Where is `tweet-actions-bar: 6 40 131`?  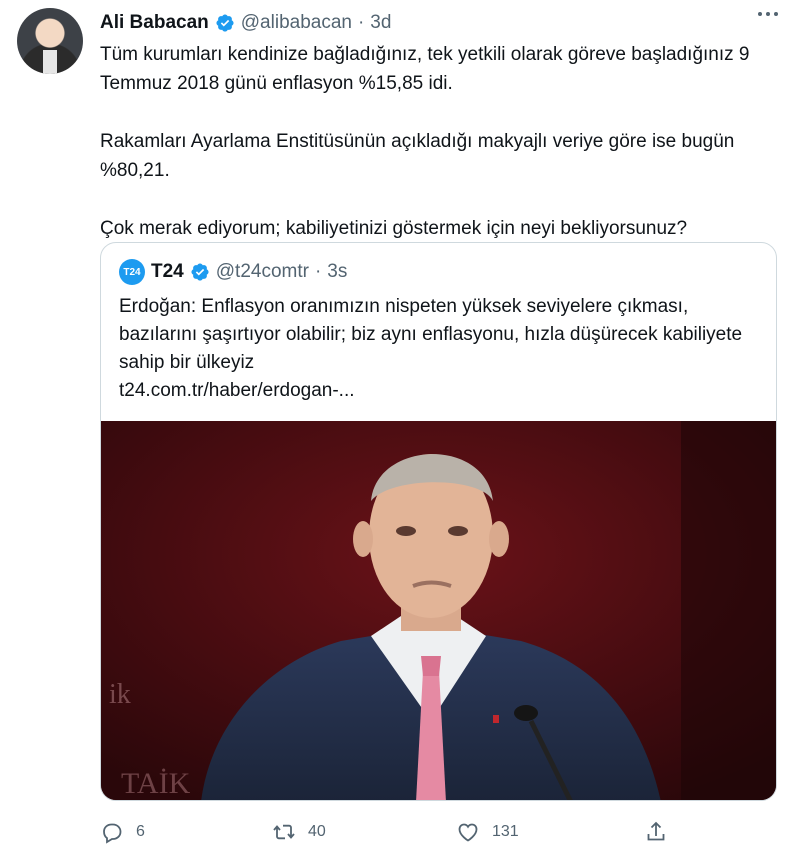
tweet-actions-bar: 6 40 131 is located at coordinates (385, 832).